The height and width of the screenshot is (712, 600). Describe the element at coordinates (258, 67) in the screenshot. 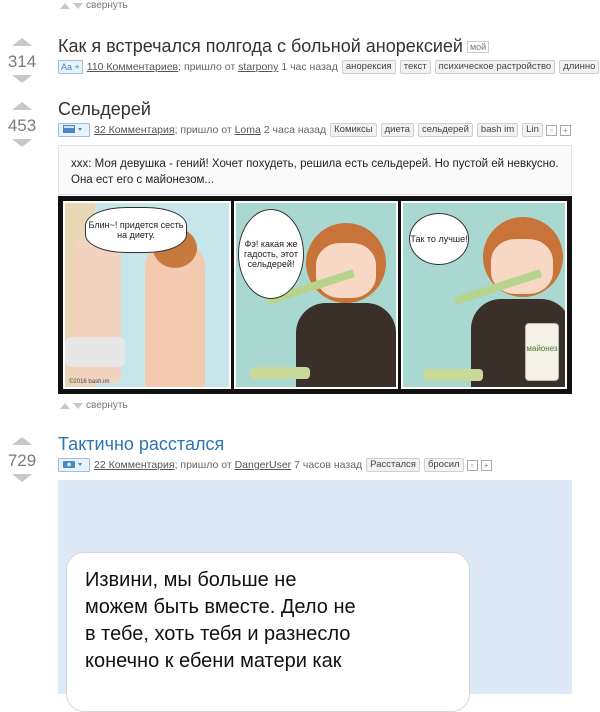

I see `author-link: starpony` at that location.